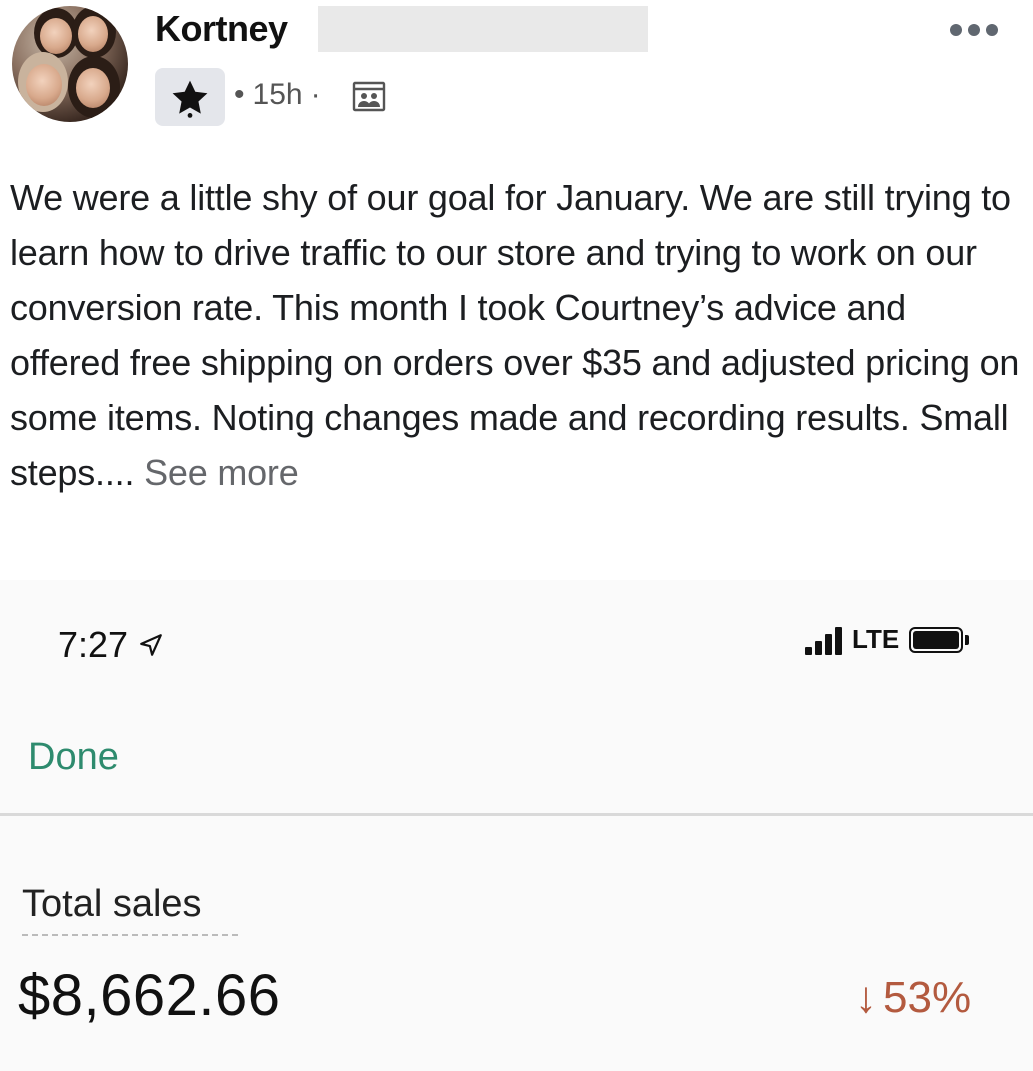 Image resolution: width=1033 pixels, height=1071 pixels. I want to click on divider, so click(516, 814).